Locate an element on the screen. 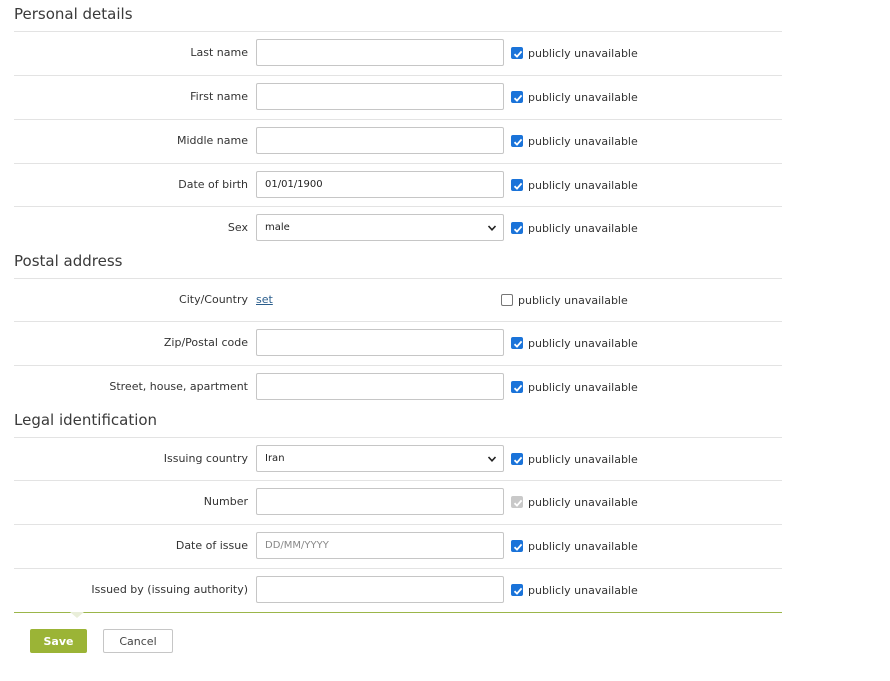  middle-name-label: Middle name is located at coordinates (212, 140).